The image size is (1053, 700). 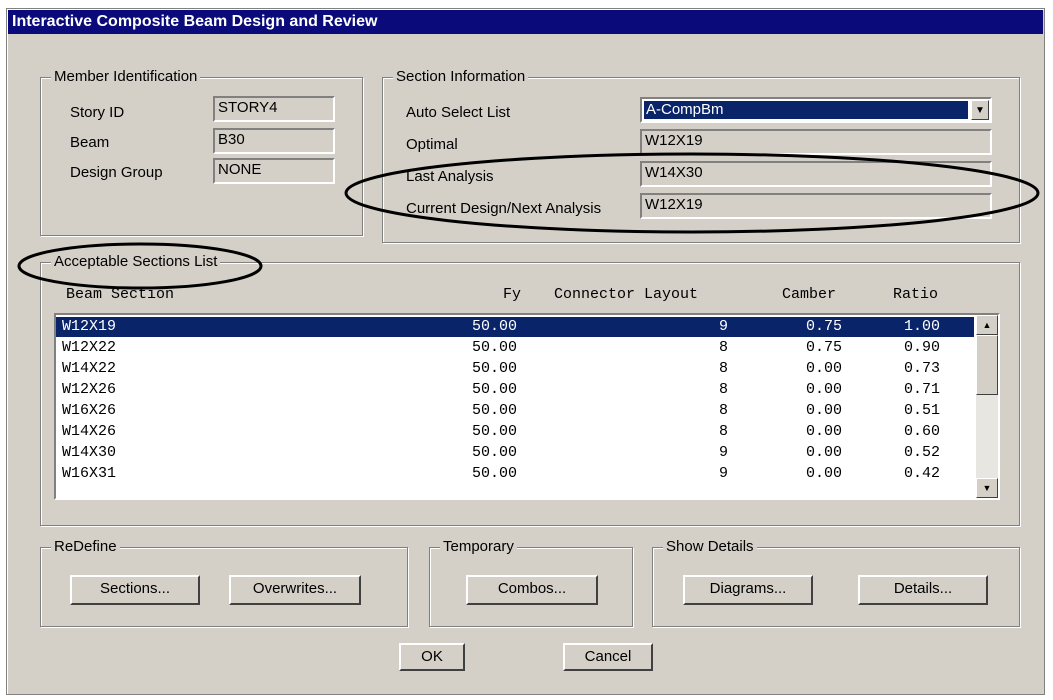 What do you see at coordinates (89, 452) in the screenshot?
I see `beam-section-cell: W14X30` at bounding box center [89, 452].